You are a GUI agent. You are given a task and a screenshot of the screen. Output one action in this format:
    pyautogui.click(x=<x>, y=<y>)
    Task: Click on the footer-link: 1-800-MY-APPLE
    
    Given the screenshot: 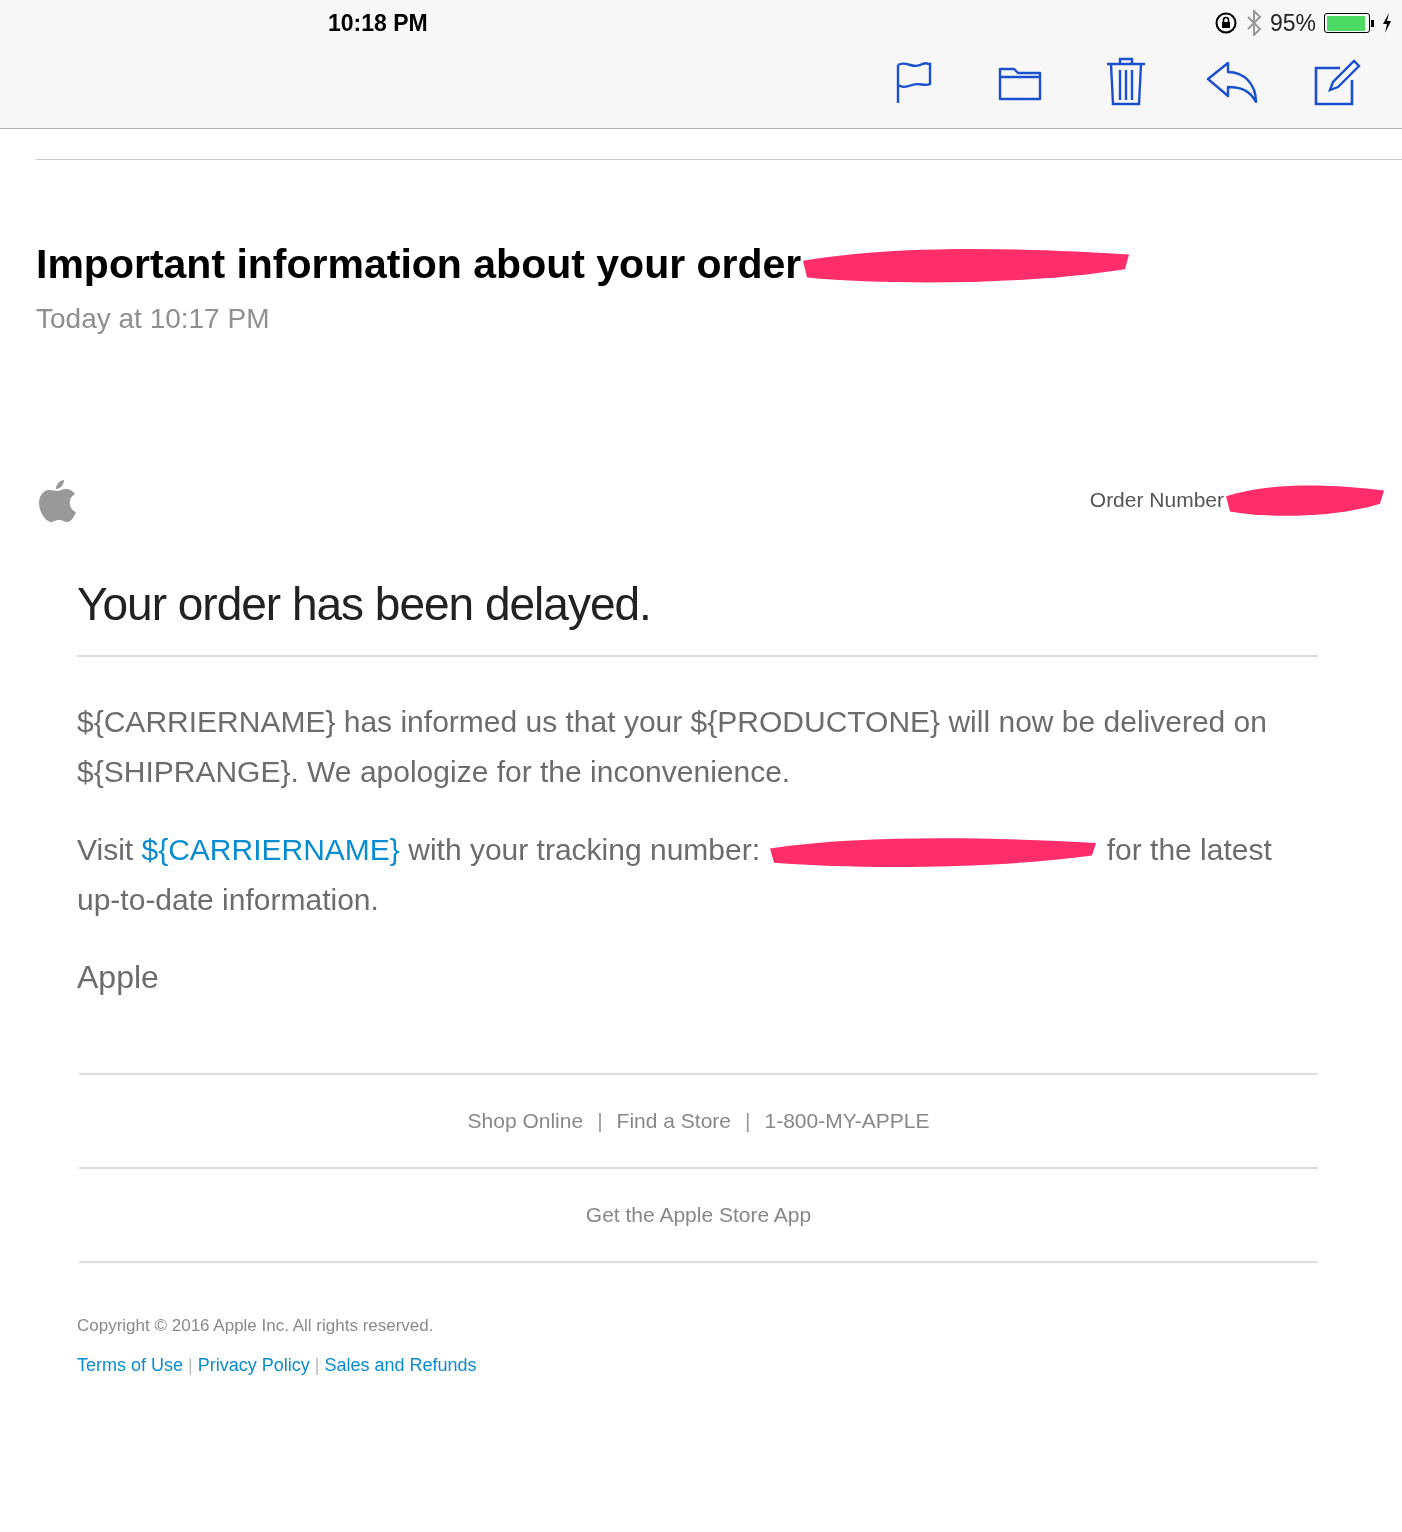 What is the action you would take?
    pyautogui.click(x=847, y=1120)
    